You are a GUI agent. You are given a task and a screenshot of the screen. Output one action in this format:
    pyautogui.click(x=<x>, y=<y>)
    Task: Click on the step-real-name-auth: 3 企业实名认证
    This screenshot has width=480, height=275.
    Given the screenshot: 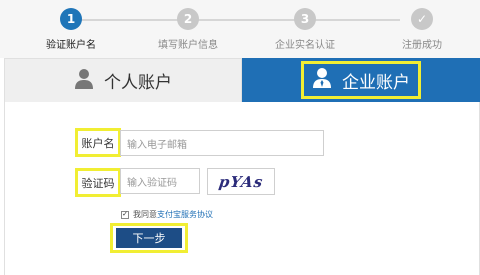 What is the action you would take?
    pyautogui.click(x=305, y=29)
    